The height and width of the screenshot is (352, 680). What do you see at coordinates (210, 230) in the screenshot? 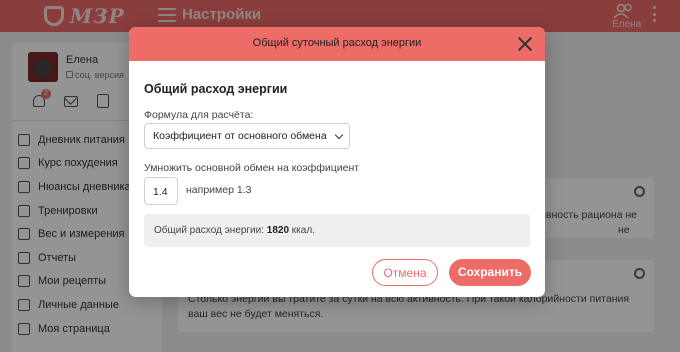
I see `result-prefix: Общий расход энергии:` at bounding box center [210, 230].